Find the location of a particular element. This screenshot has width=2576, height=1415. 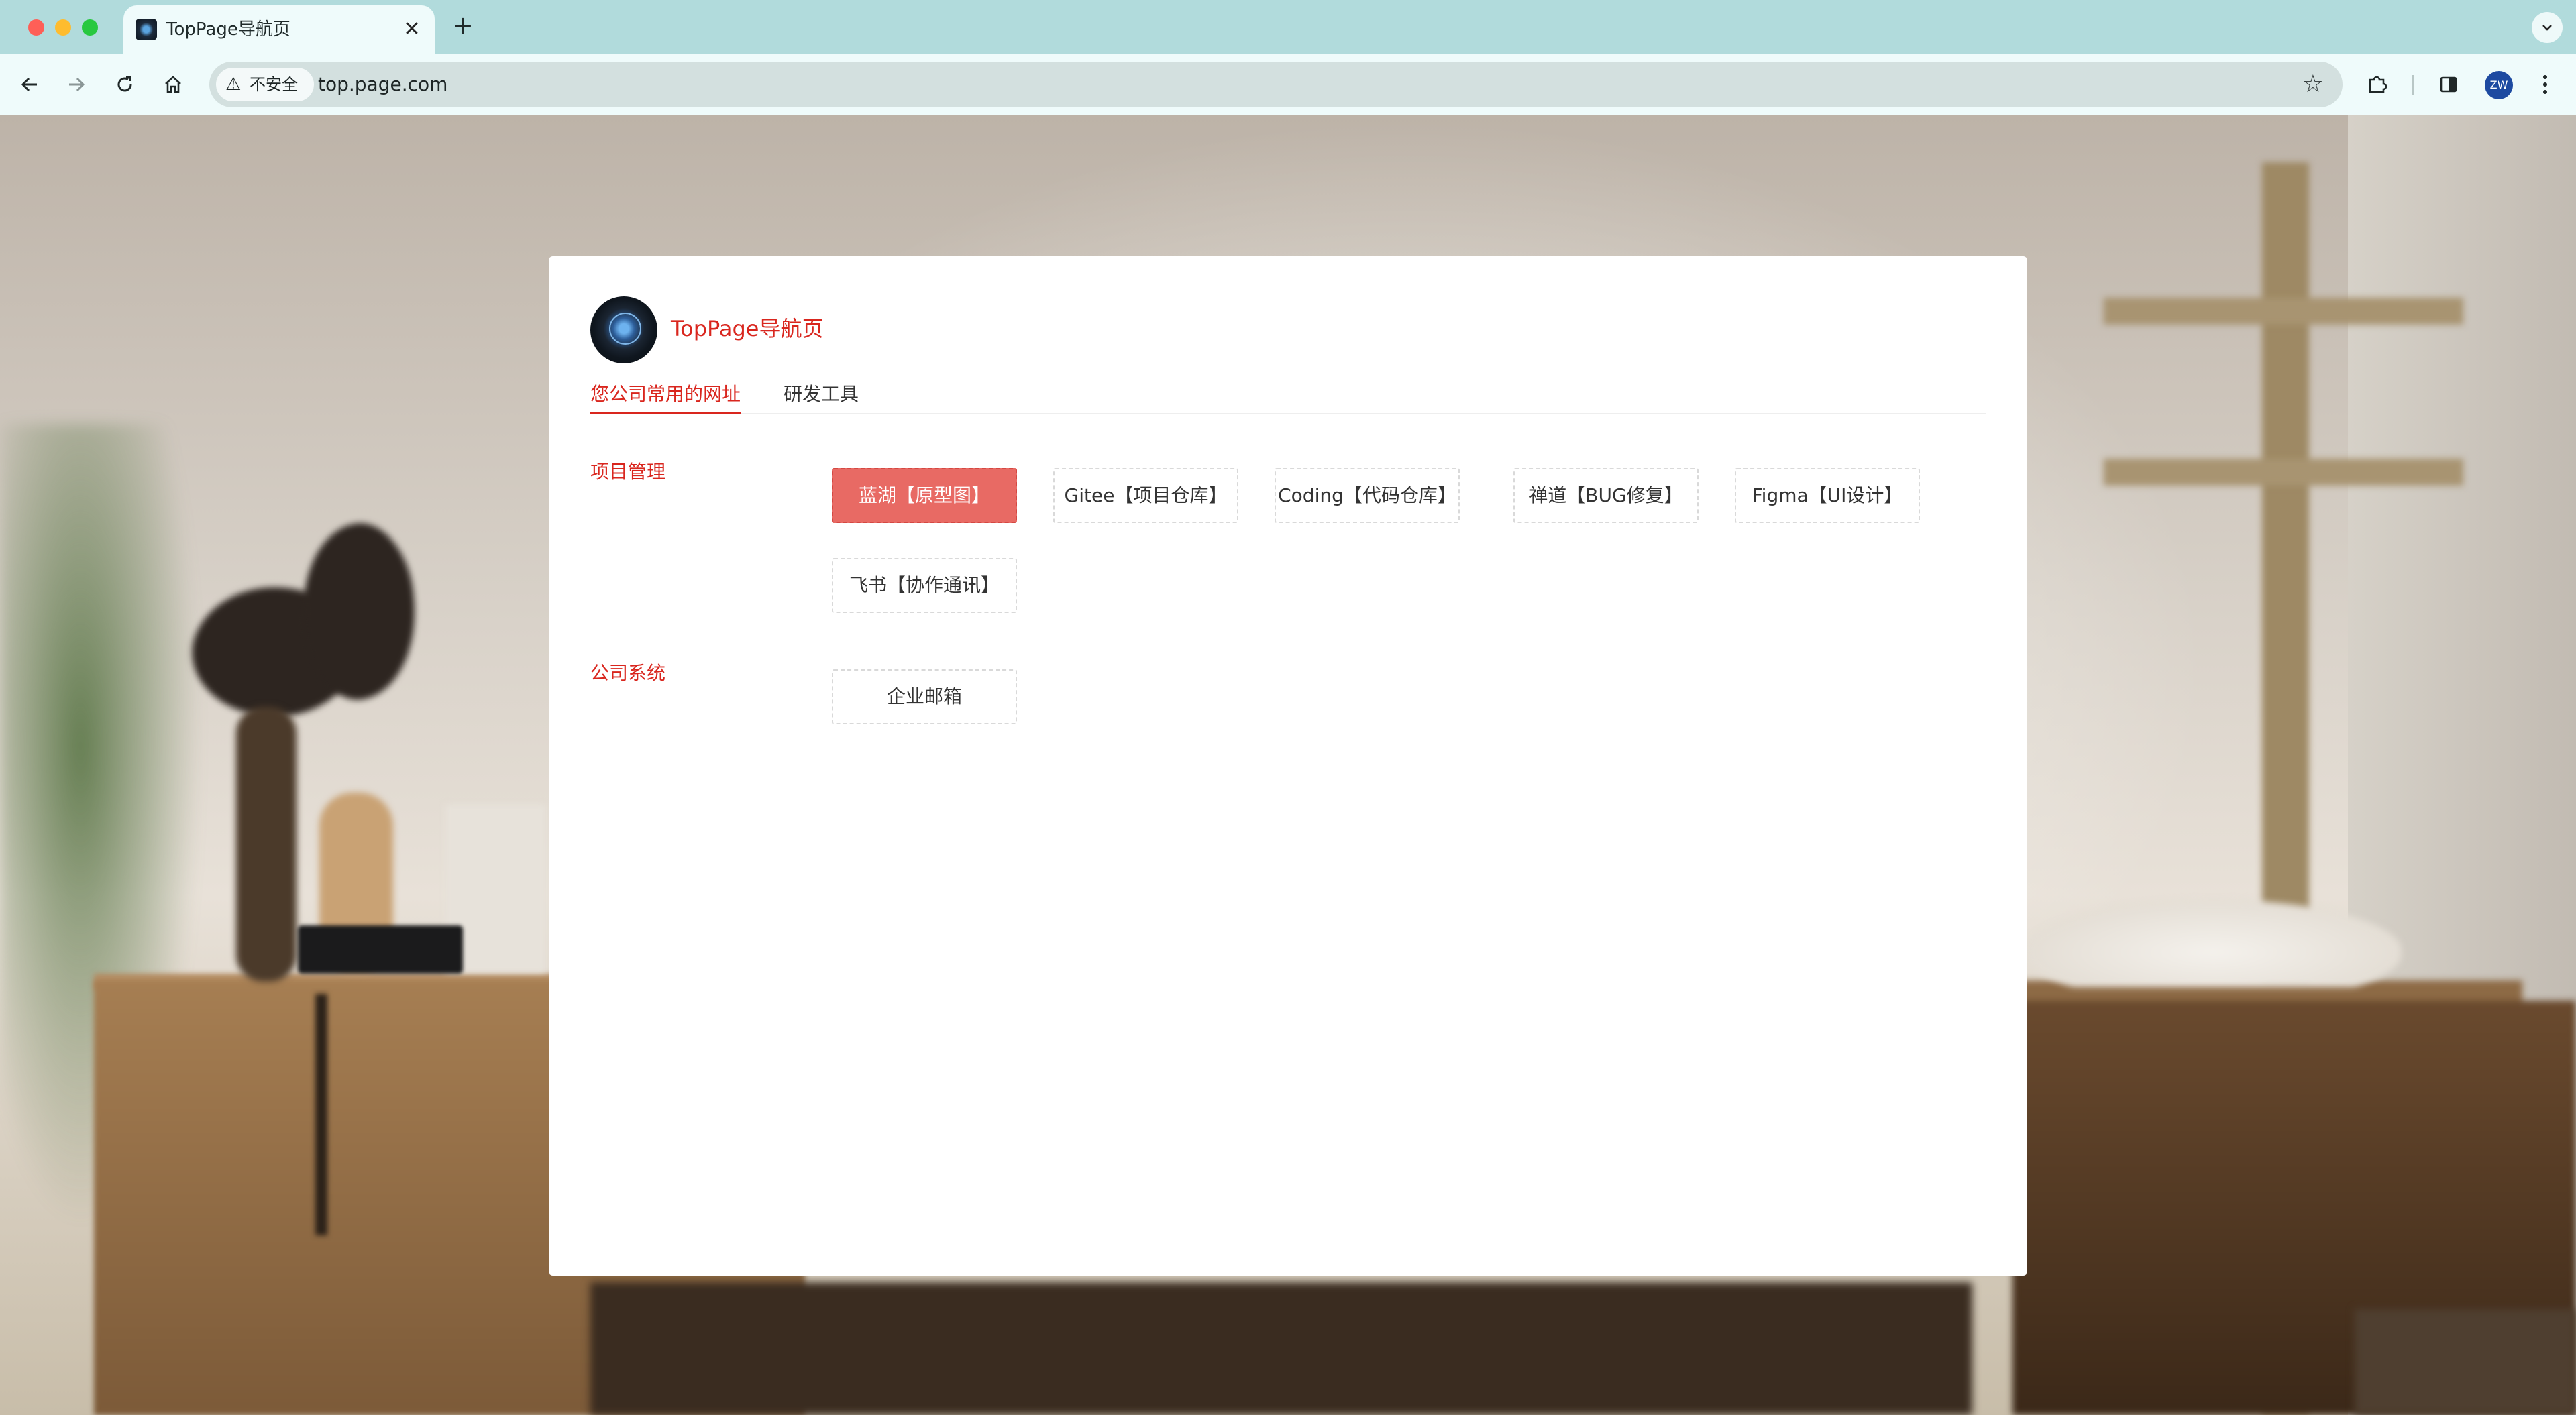

minimize-window-button is located at coordinates (63, 27).